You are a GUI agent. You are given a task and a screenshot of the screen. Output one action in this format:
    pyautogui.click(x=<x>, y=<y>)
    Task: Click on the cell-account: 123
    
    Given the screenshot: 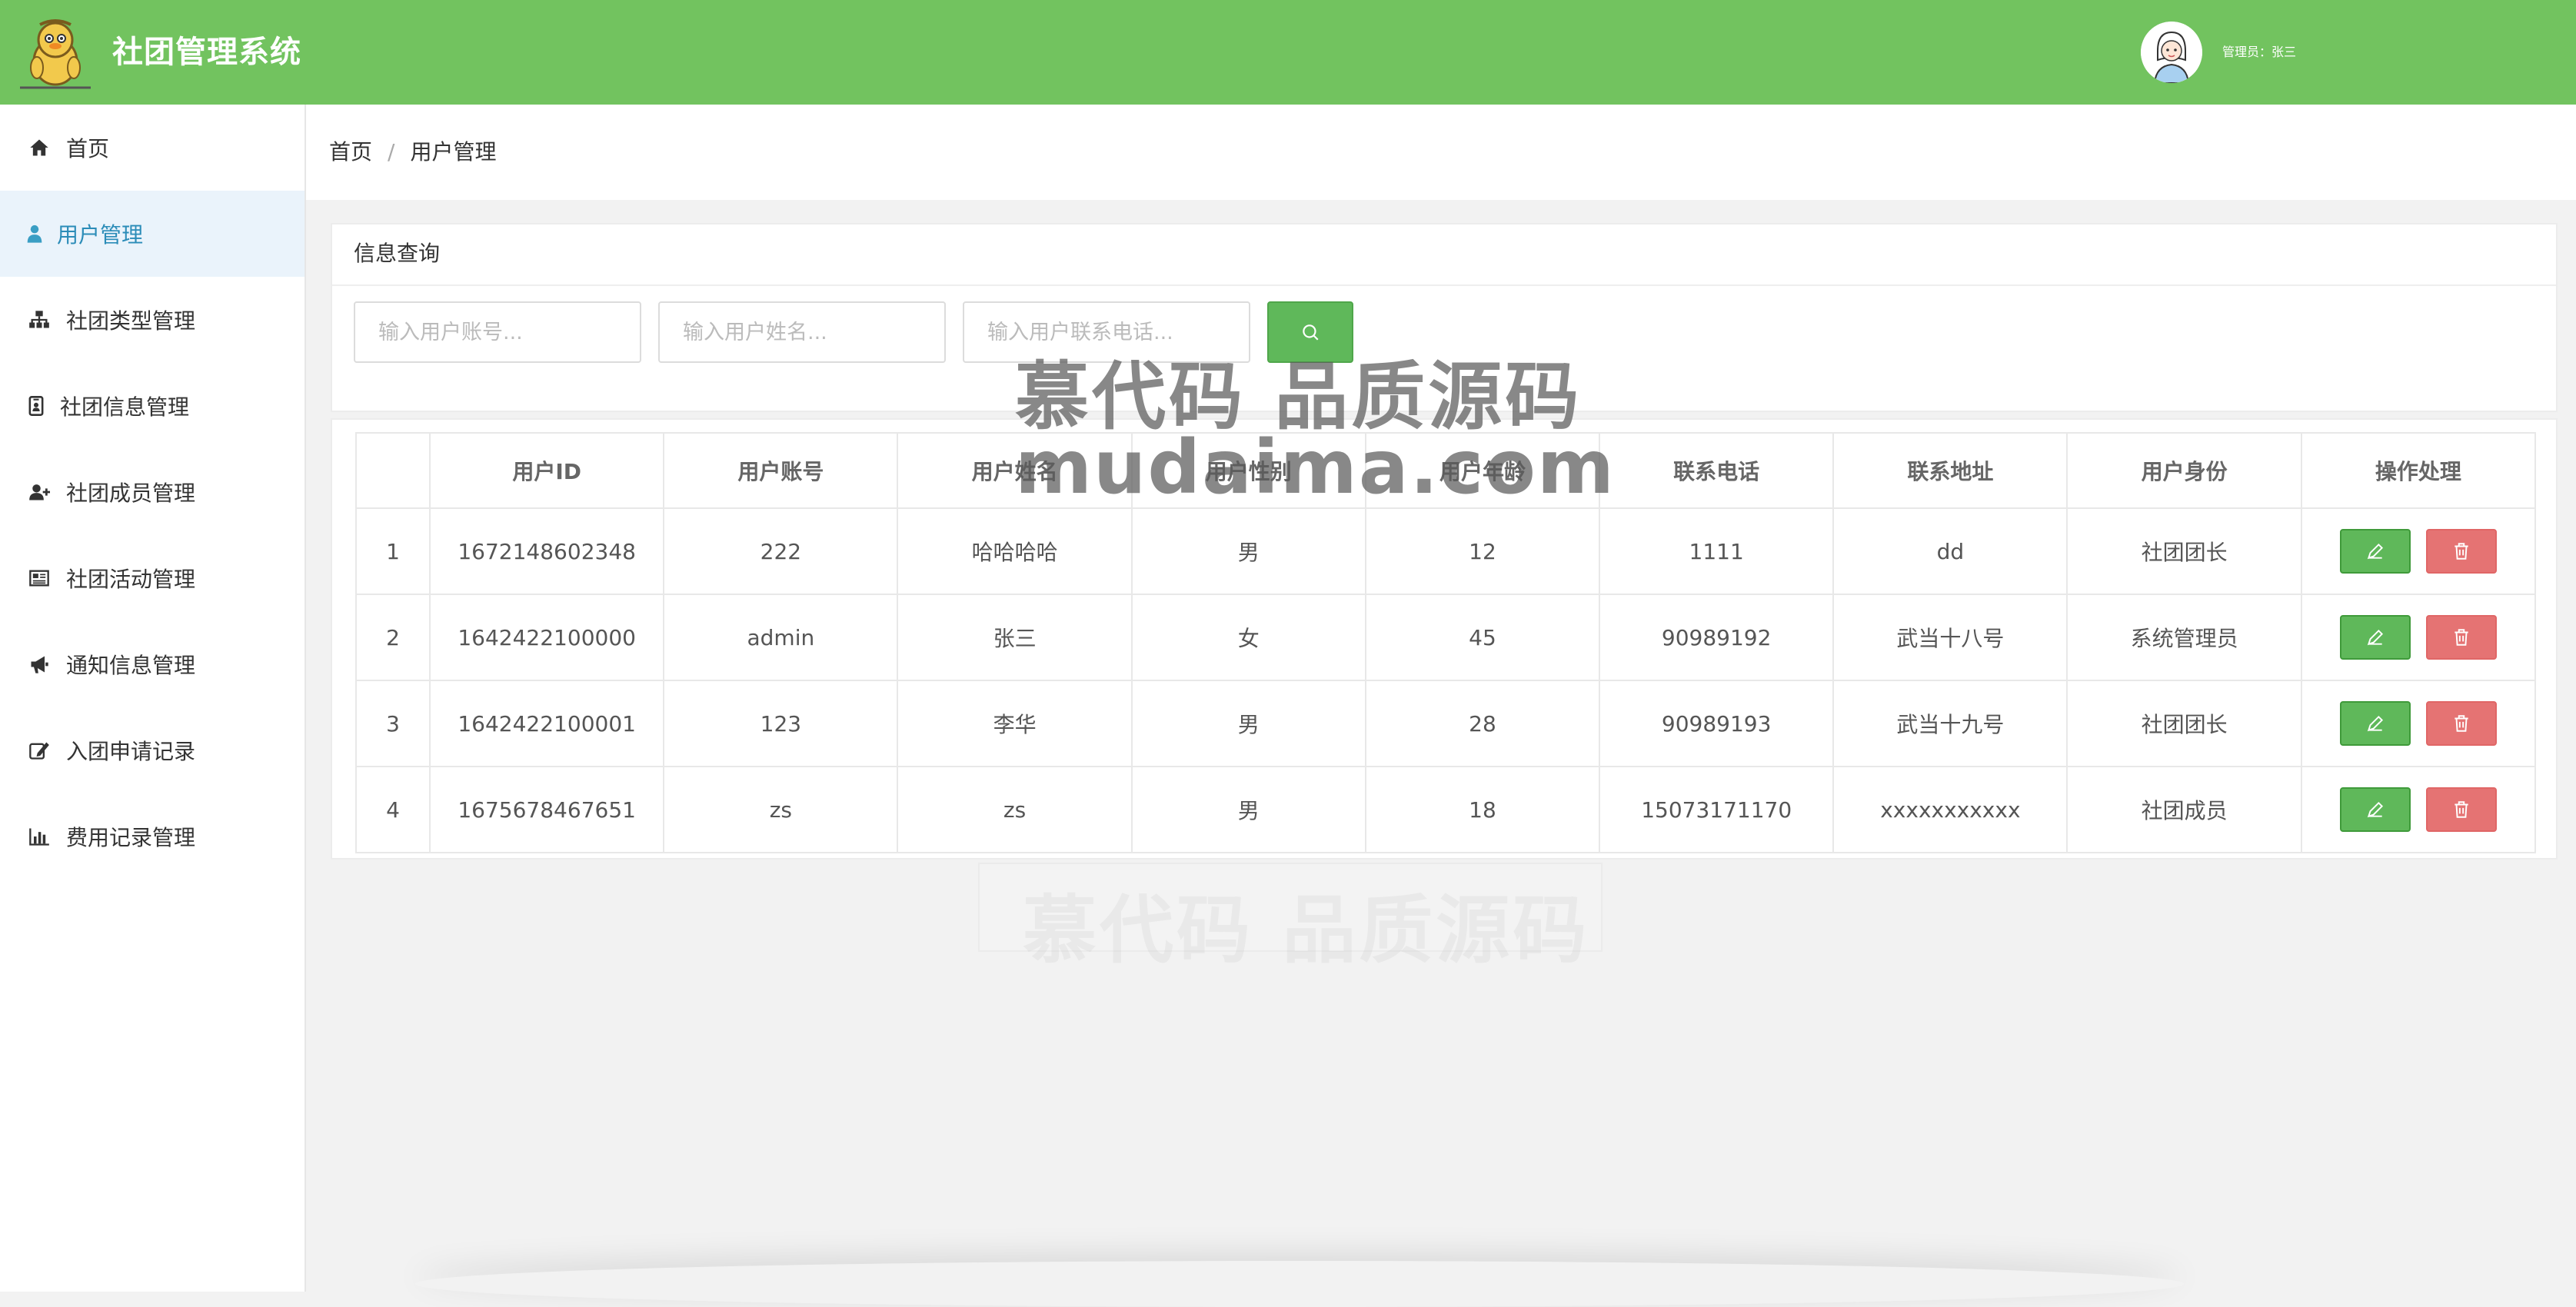 What is the action you would take?
    pyautogui.click(x=781, y=723)
    